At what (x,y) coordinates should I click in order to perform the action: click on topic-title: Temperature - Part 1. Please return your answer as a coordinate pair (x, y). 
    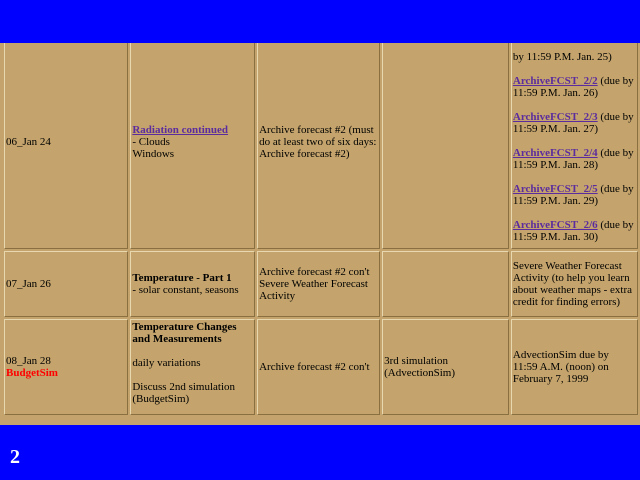
    Looking at the image, I should click on (182, 278).